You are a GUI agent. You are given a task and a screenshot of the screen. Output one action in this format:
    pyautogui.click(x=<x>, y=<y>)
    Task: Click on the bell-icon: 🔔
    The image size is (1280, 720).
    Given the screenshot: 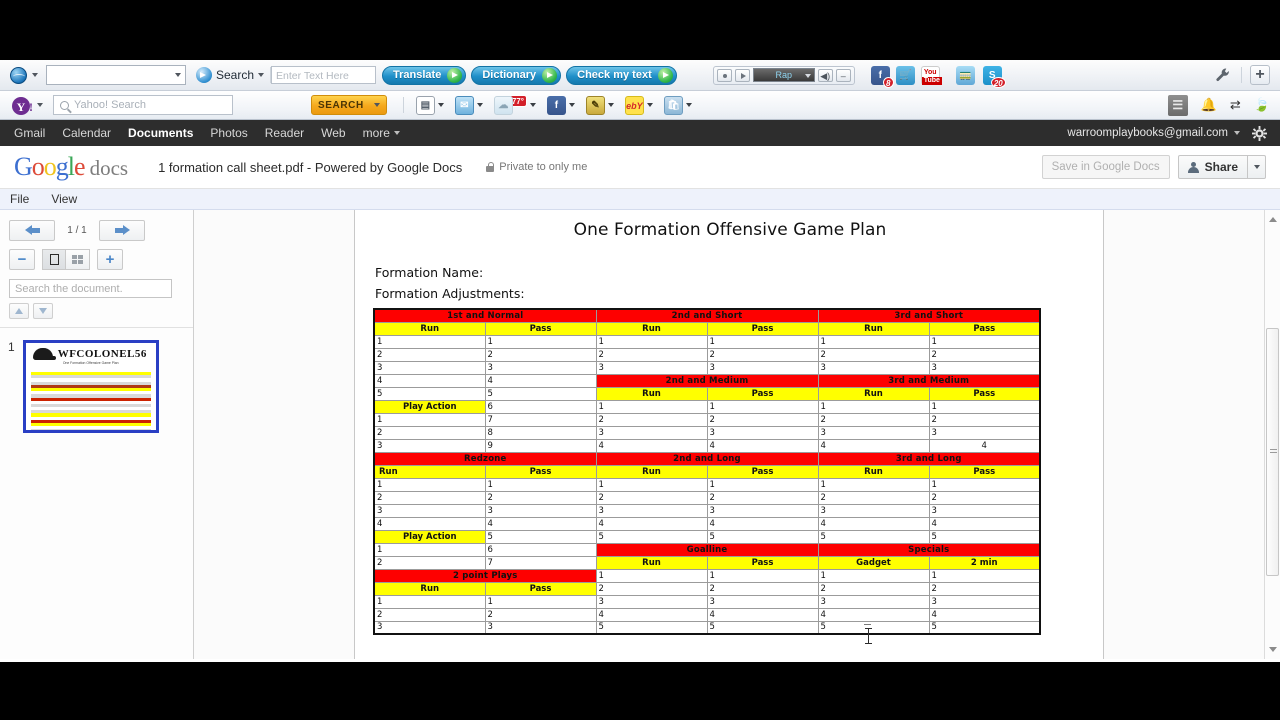 What is the action you would take?
    pyautogui.click(x=1209, y=105)
    